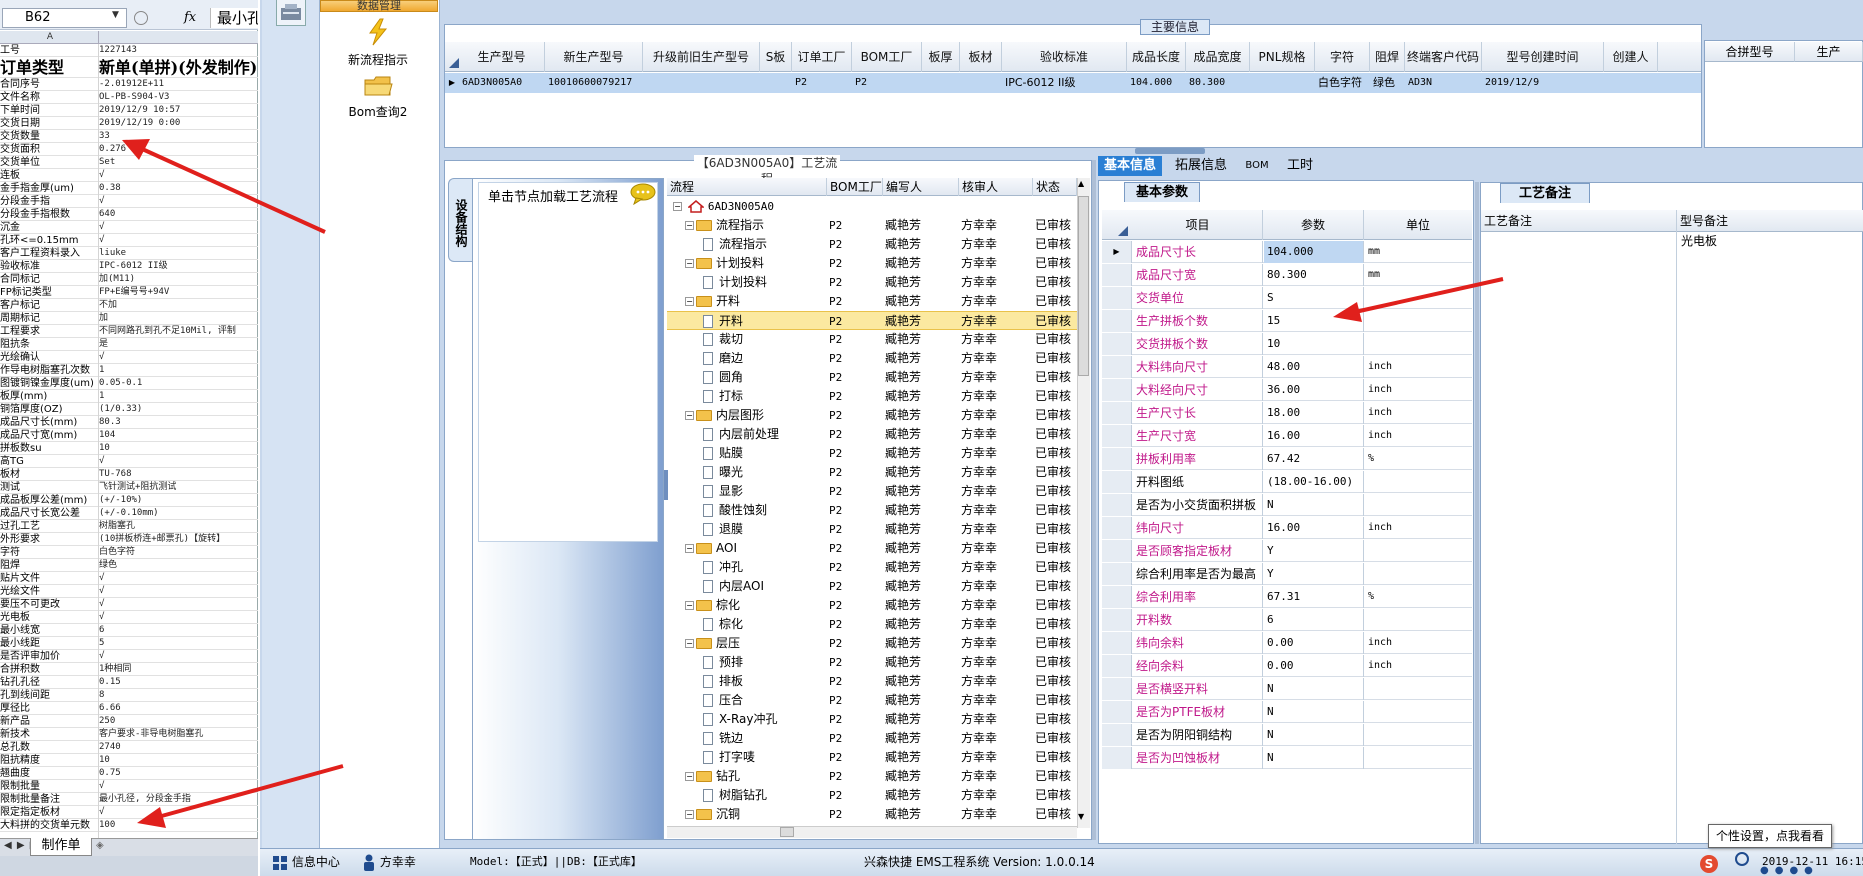  Describe the element at coordinates (178, 669) in the screenshot. I see `cell-b: 1种相同` at that location.